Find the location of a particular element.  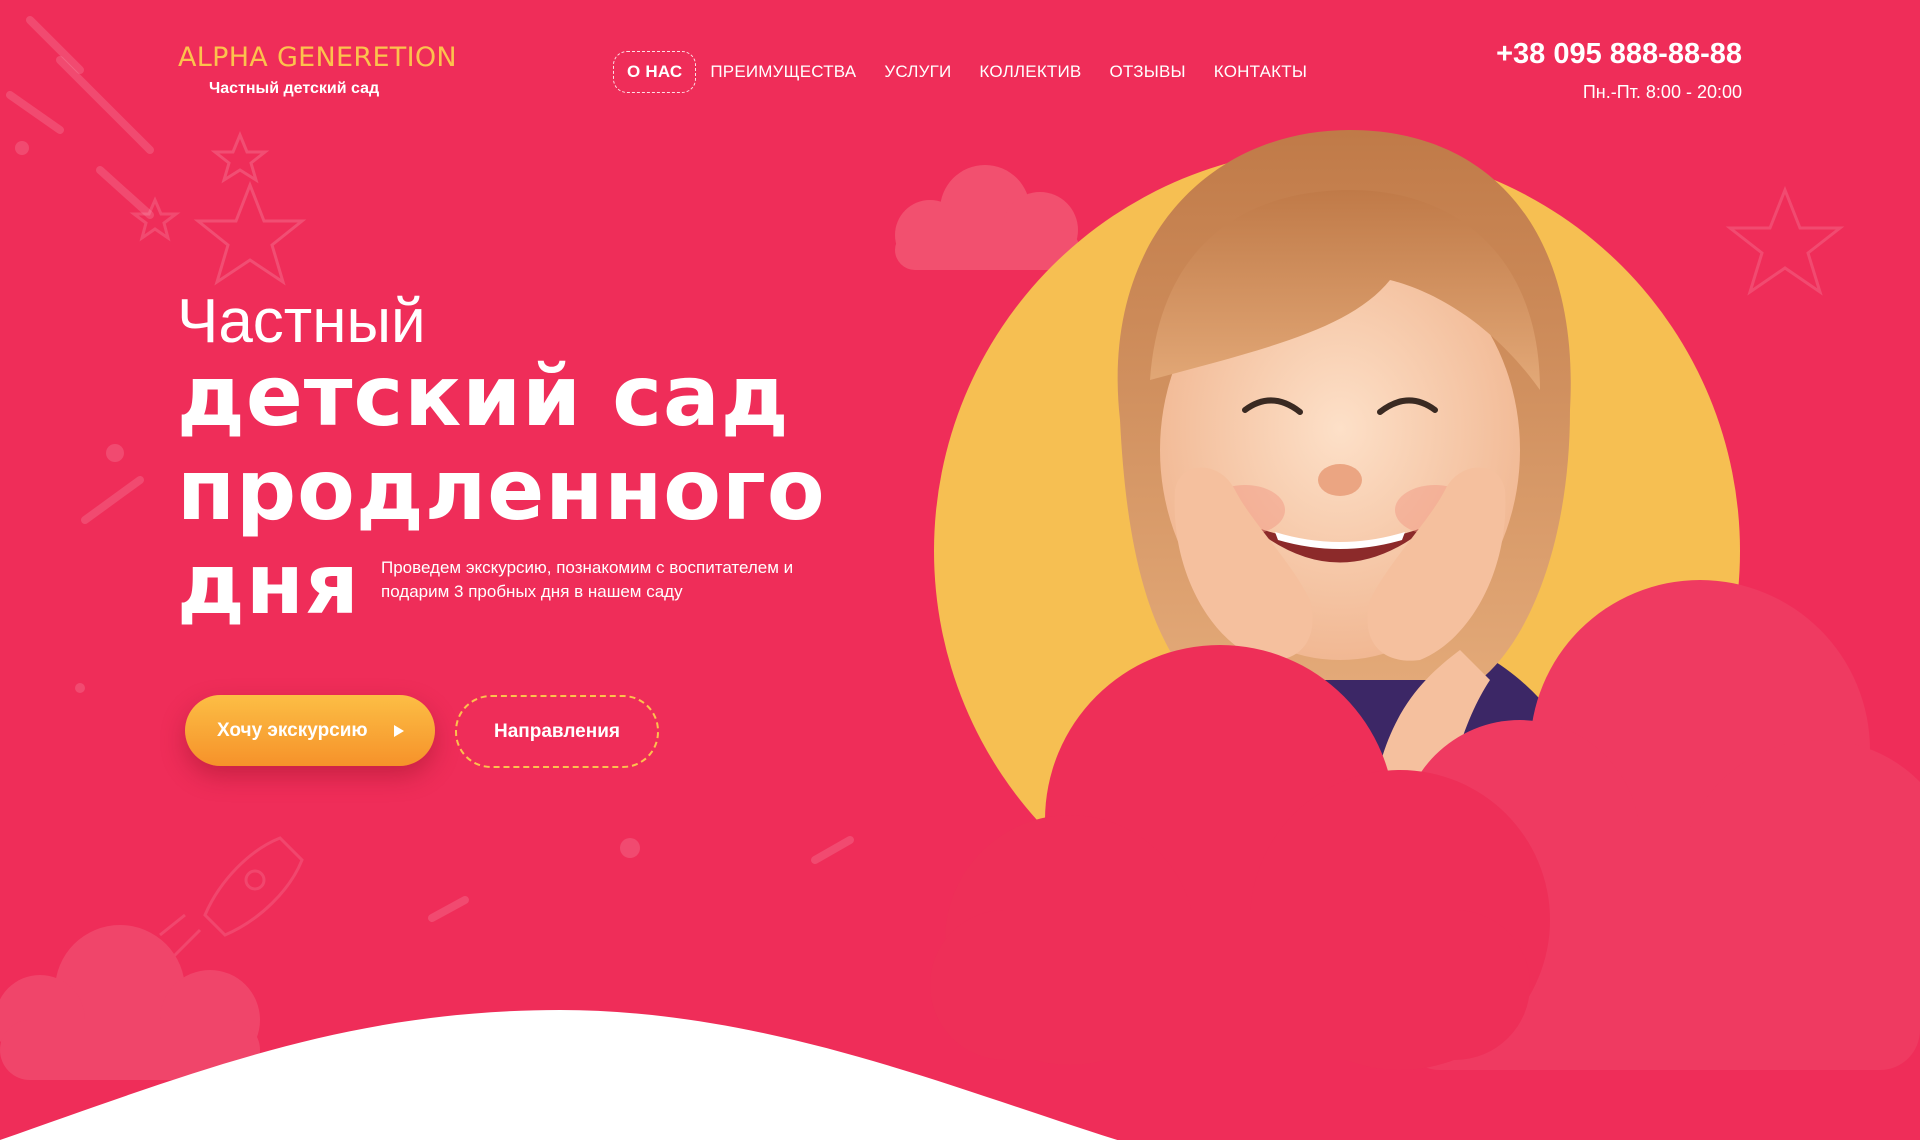

logo-subtitle: Частный детский сад is located at coordinates (294, 88).